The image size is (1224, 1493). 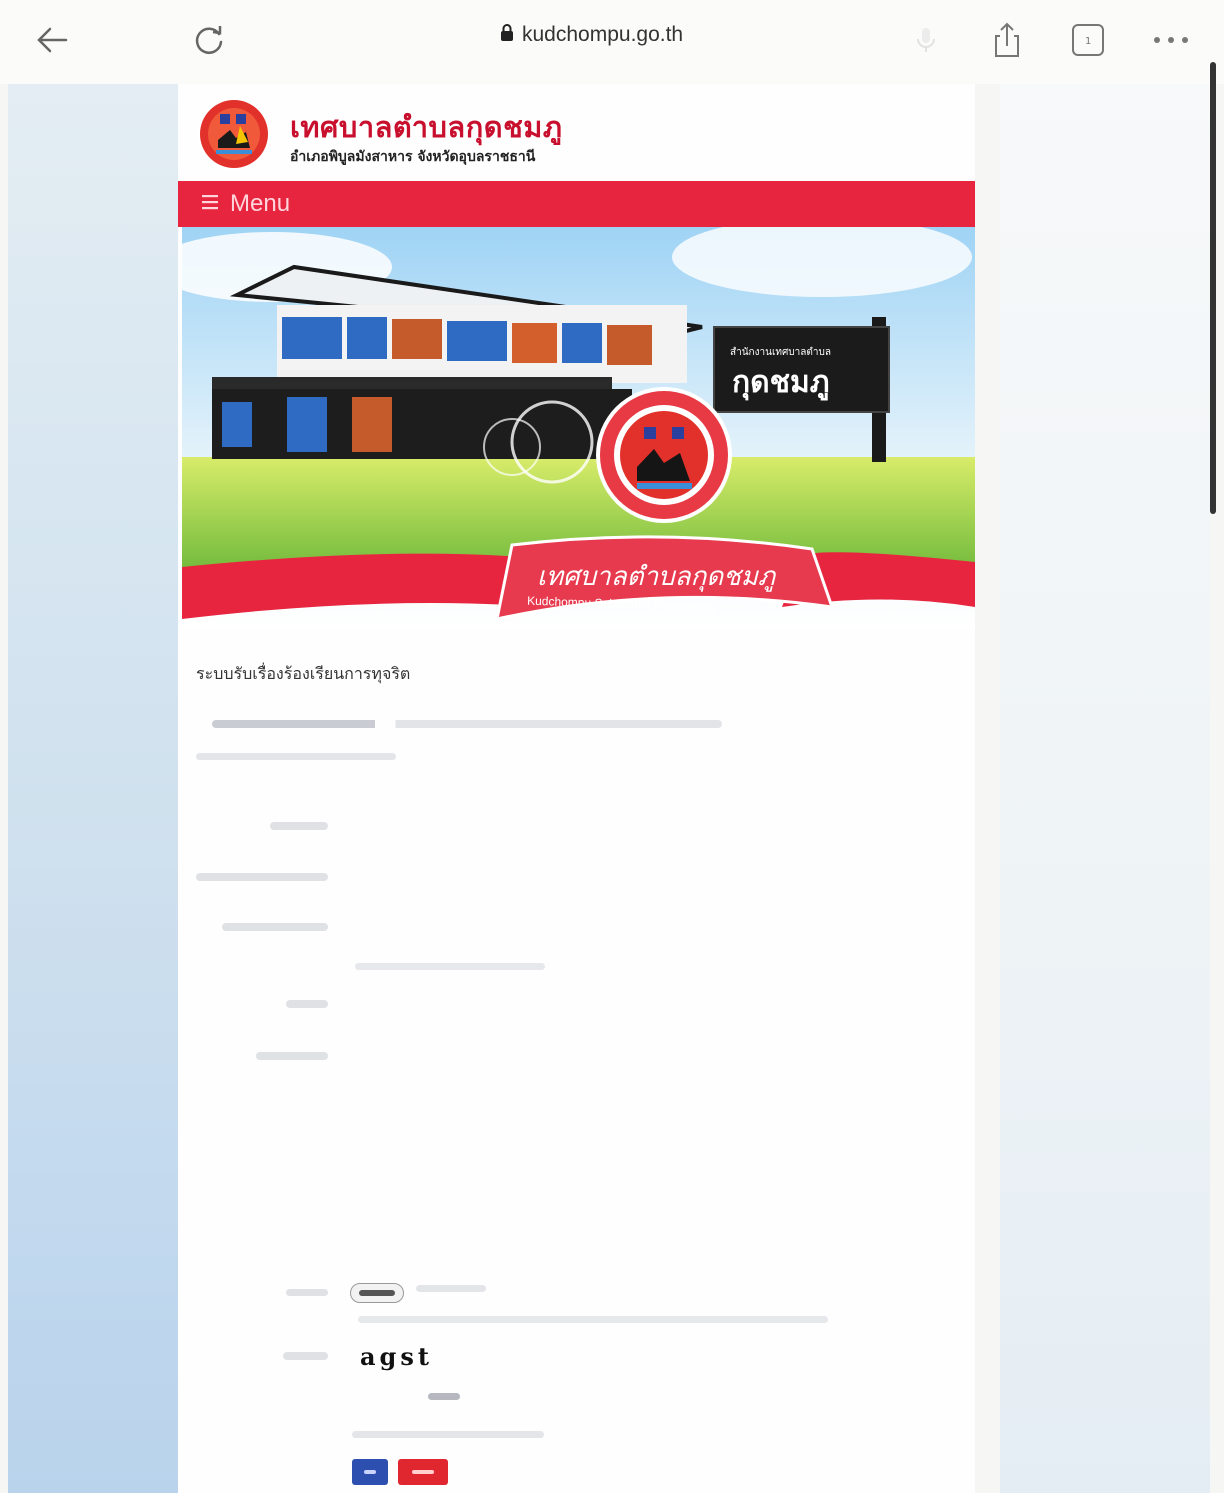 I want to click on submit-button, so click(x=370, y=1472).